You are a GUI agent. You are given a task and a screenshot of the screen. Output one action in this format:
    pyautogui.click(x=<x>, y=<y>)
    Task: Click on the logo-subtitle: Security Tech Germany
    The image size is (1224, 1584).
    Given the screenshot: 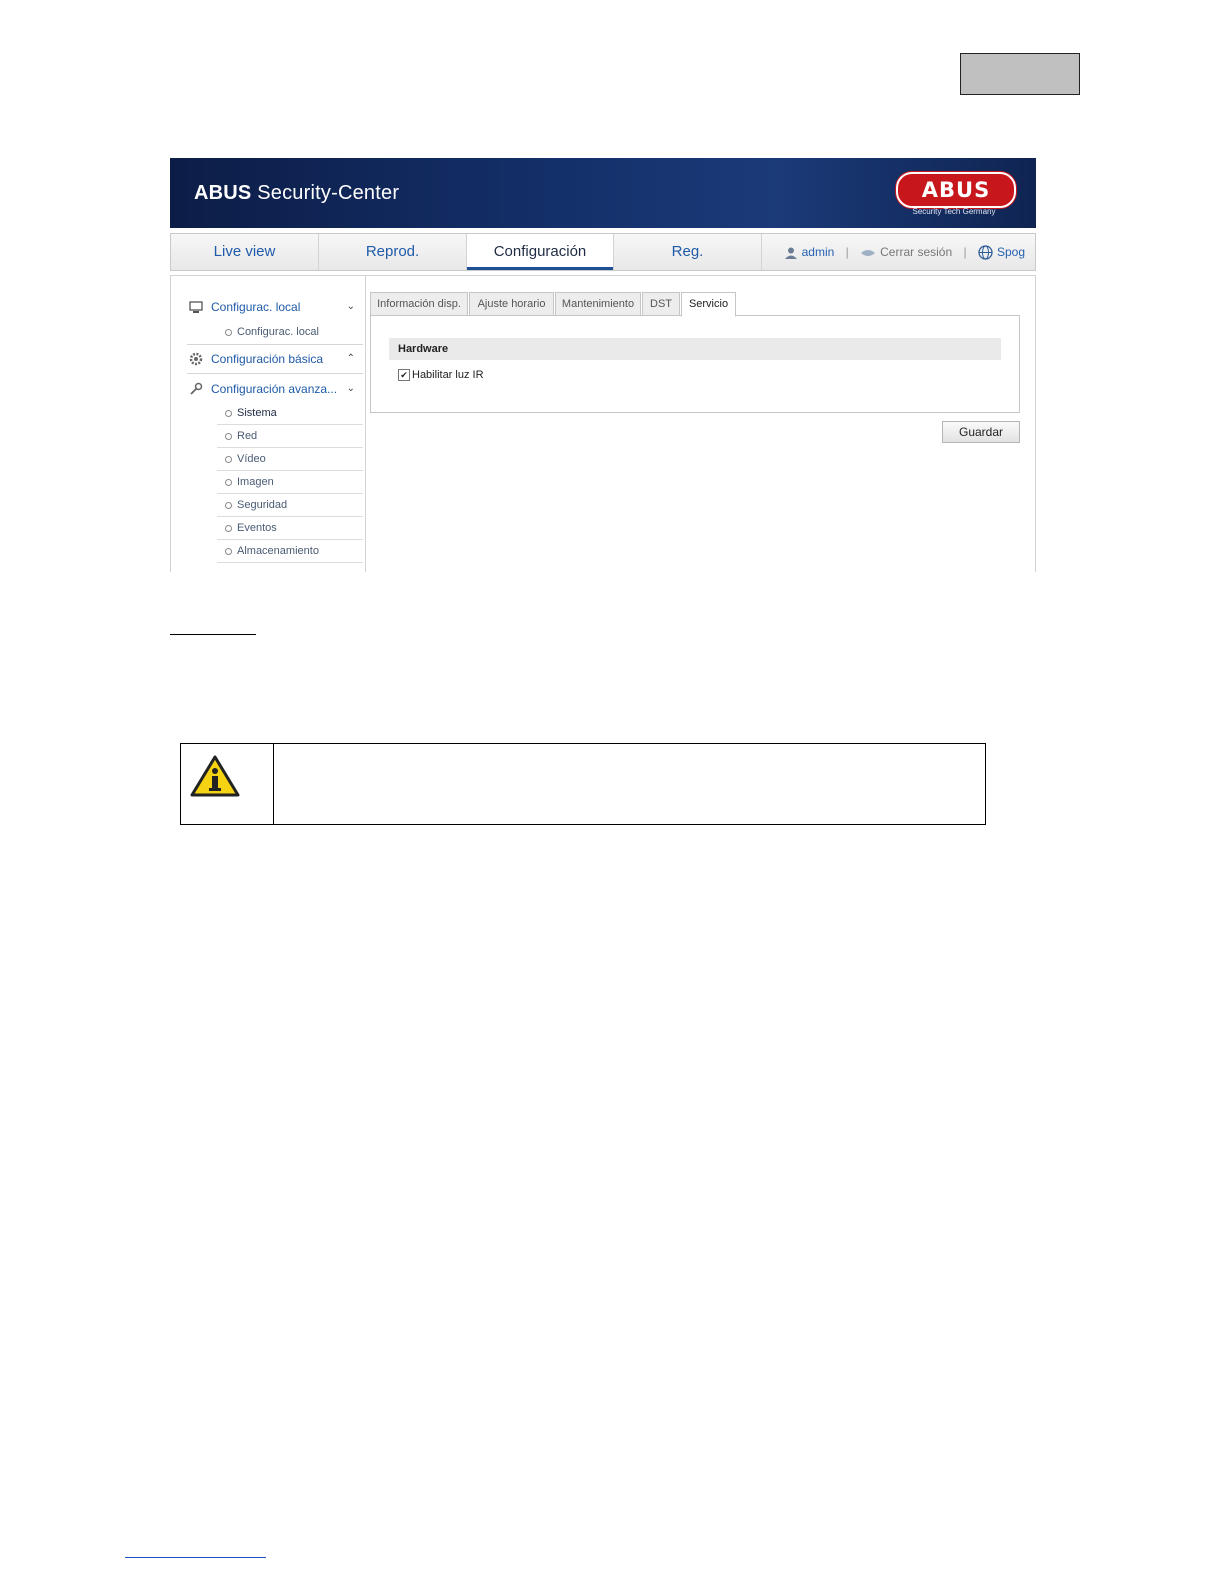 What is the action you would take?
    pyautogui.click(x=954, y=211)
    